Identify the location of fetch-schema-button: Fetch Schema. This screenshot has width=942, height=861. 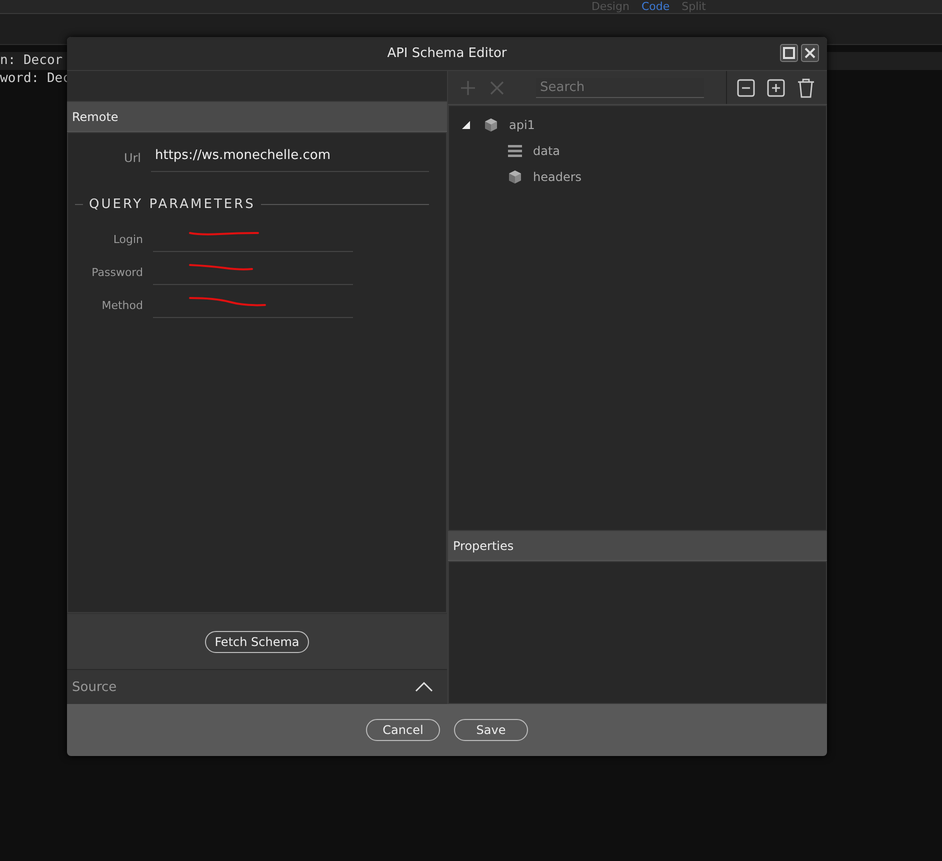
(257, 641).